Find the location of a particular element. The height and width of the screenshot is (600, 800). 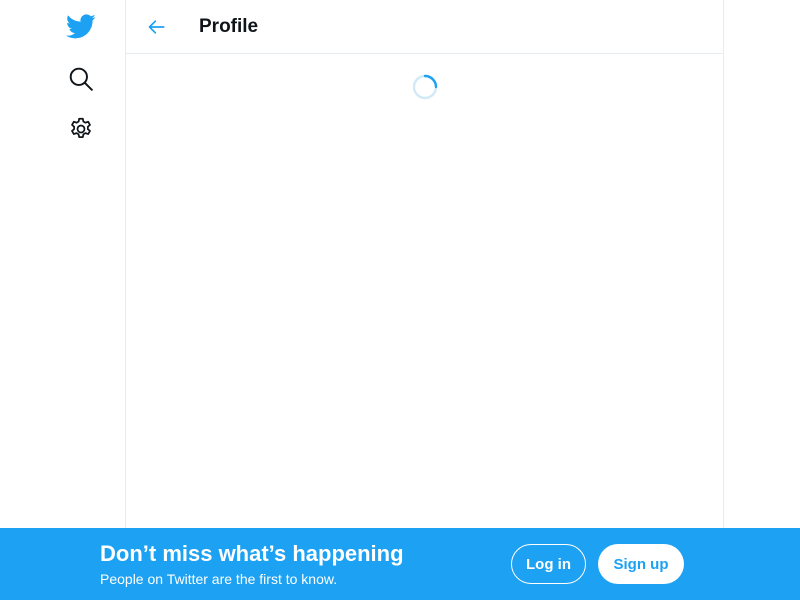

back-button is located at coordinates (157, 27).